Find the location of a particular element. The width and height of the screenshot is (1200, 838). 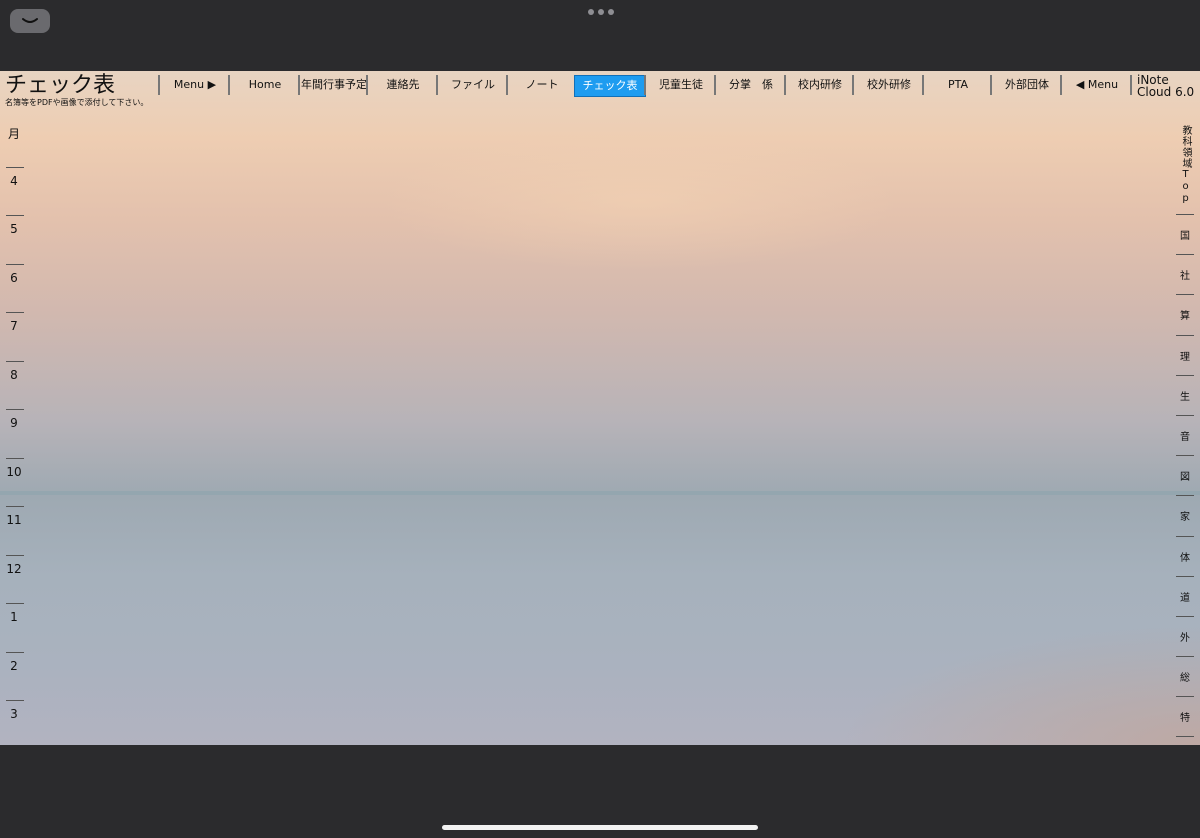

month-item: 2 is located at coordinates (14, 677).